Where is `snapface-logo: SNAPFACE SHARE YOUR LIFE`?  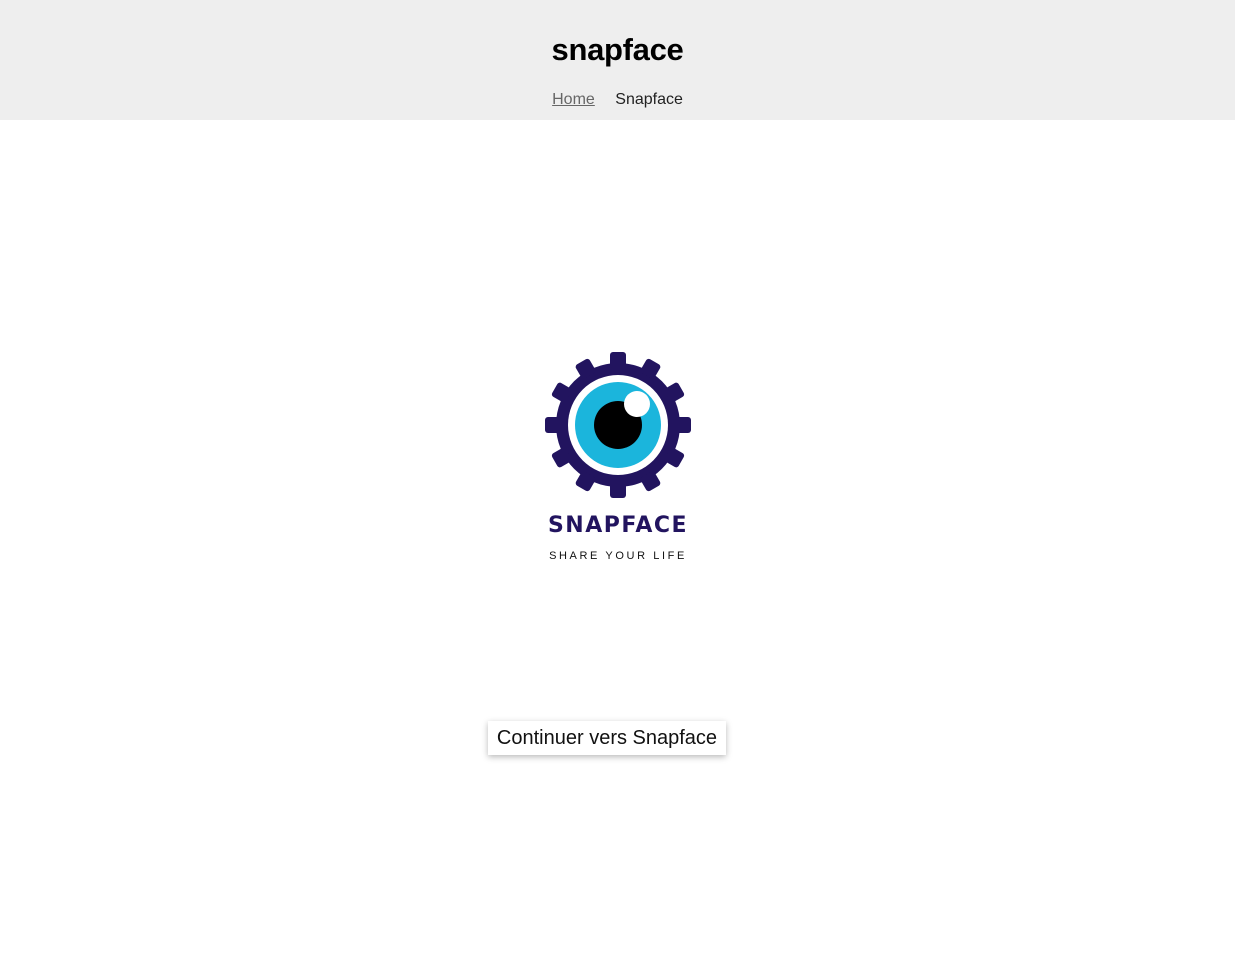 snapface-logo: SNAPFACE SHARE YOUR LIFE is located at coordinates (618, 458).